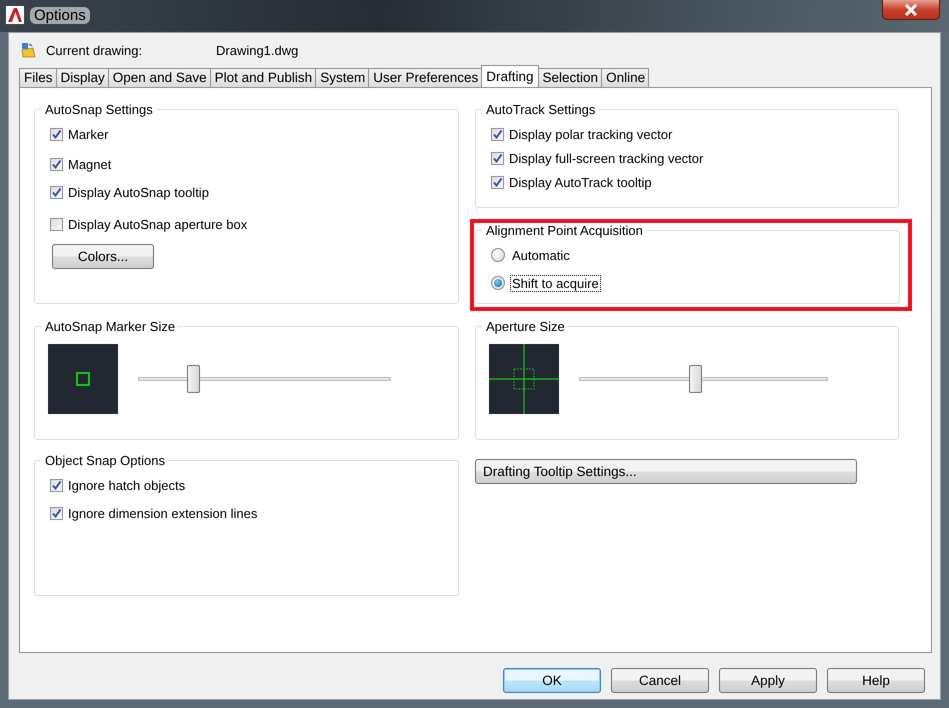  Describe the element at coordinates (570, 77) in the screenshot. I see `tab: Selection` at that location.